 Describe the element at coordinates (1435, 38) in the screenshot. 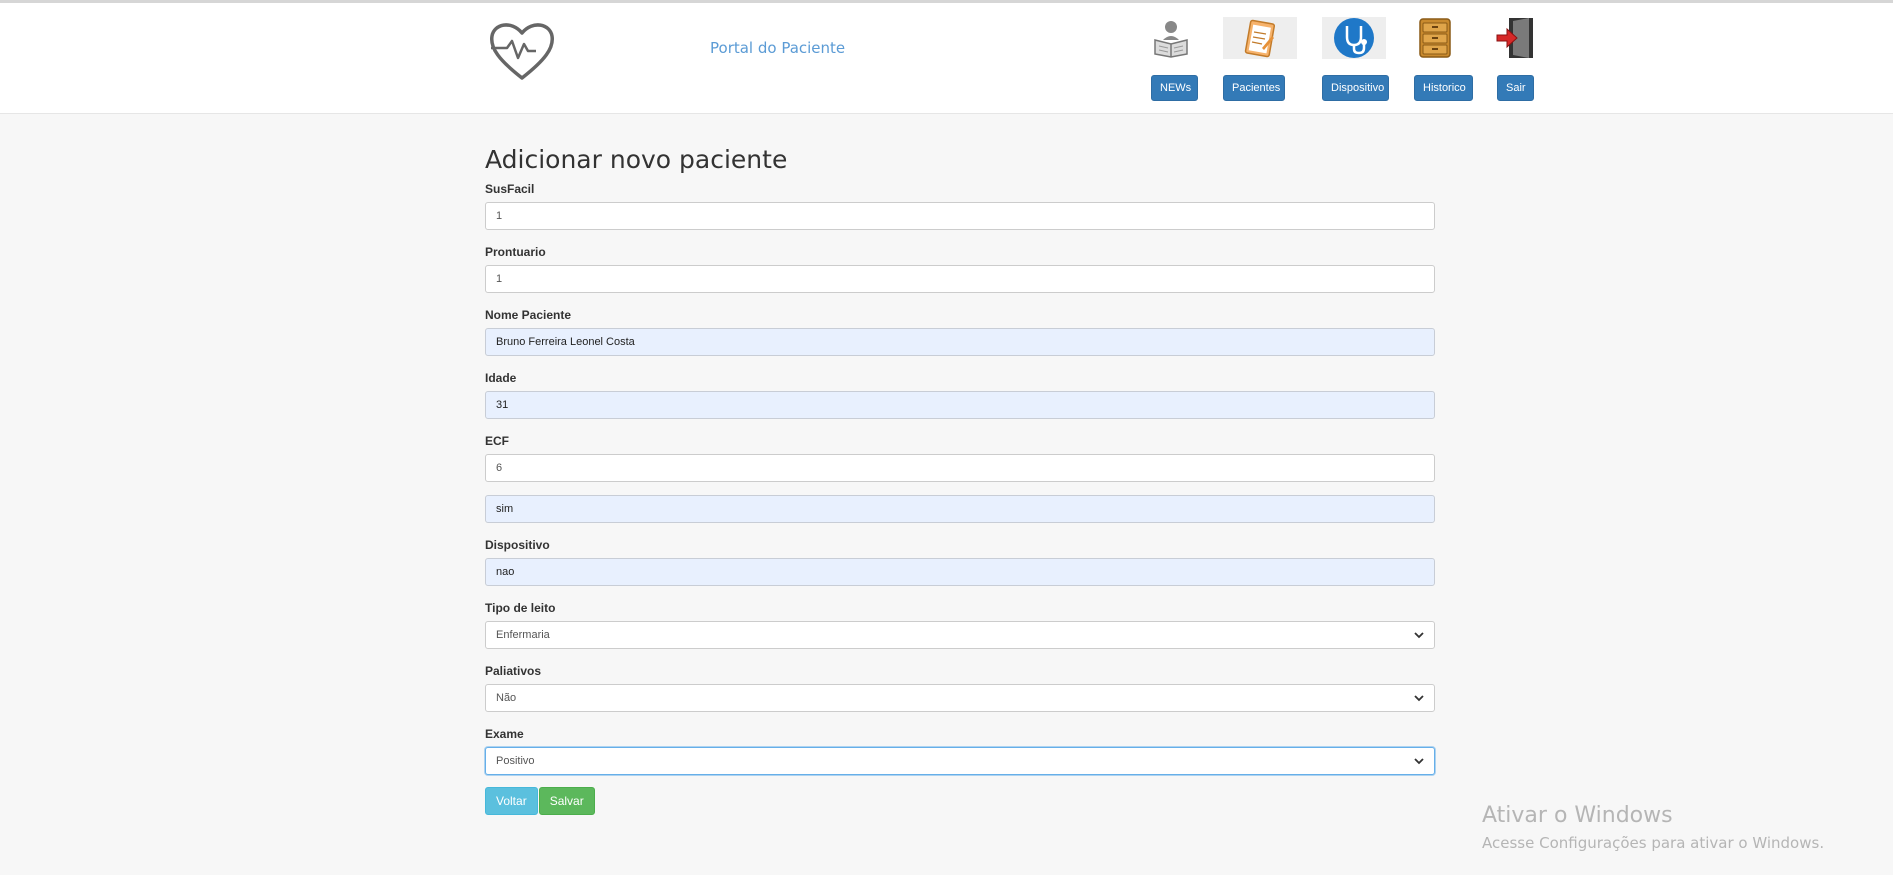

I see `file-cabinet-icon` at that location.